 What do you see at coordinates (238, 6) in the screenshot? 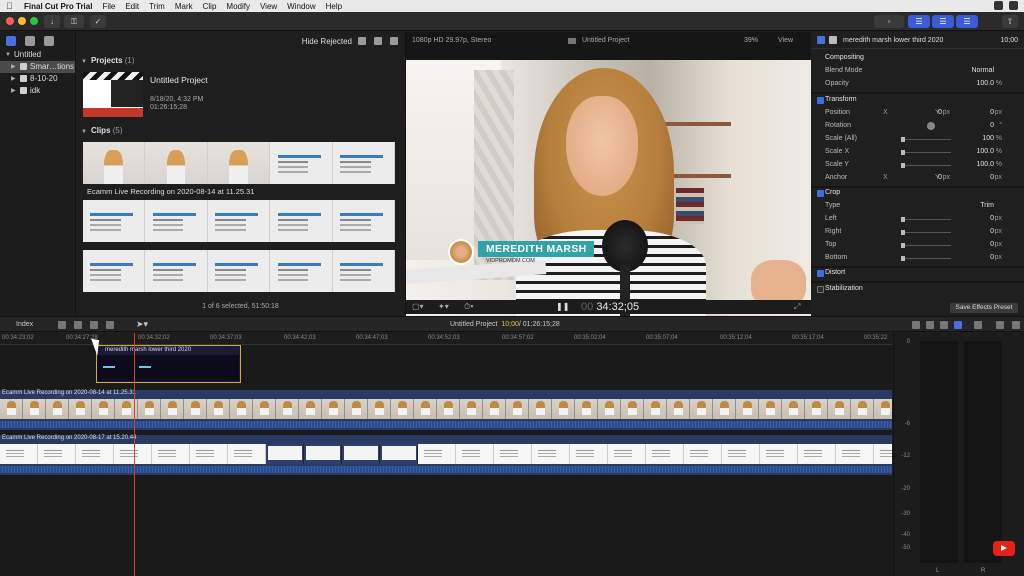
I see `menu-modify: Modify` at bounding box center [238, 6].